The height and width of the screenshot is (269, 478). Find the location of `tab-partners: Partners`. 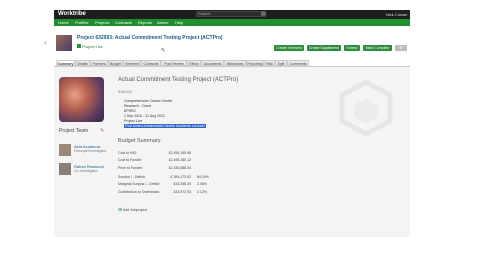

tab-partners: Partners is located at coordinates (99, 63).